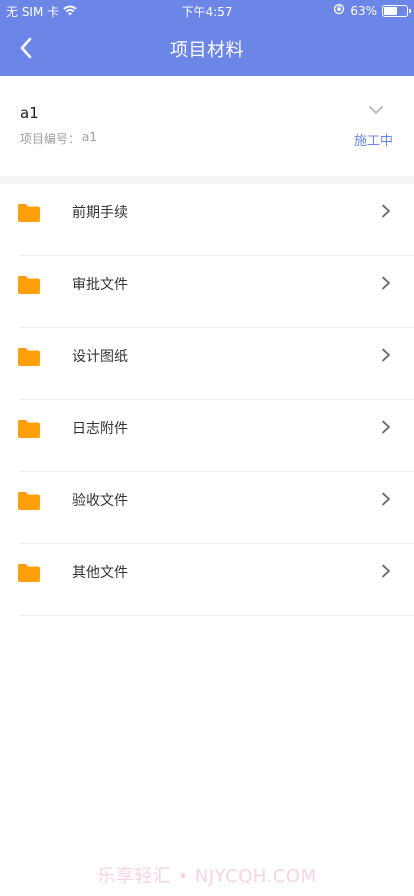  Describe the element at coordinates (90, 137) in the screenshot. I see `project-code-value: a1` at that location.